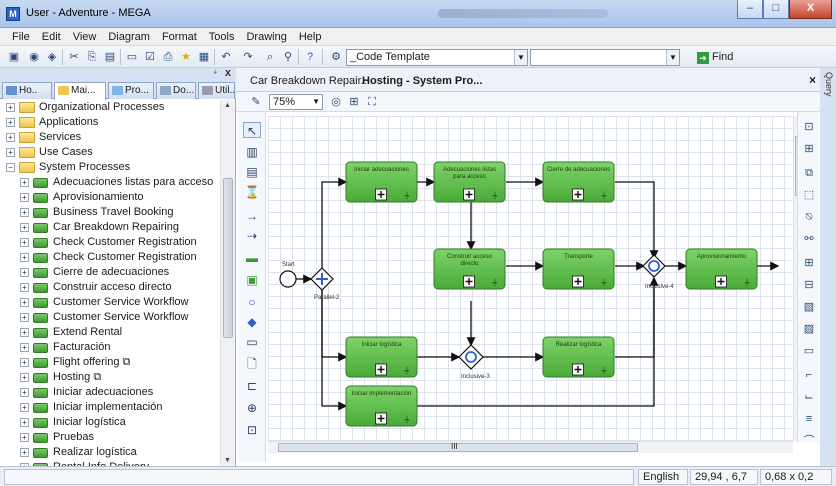 The height and width of the screenshot is (486, 836). What do you see at coordinates (270, 57) in the screenshot?
I see `search-icon: ⌕` at bounding box center [270, 57].